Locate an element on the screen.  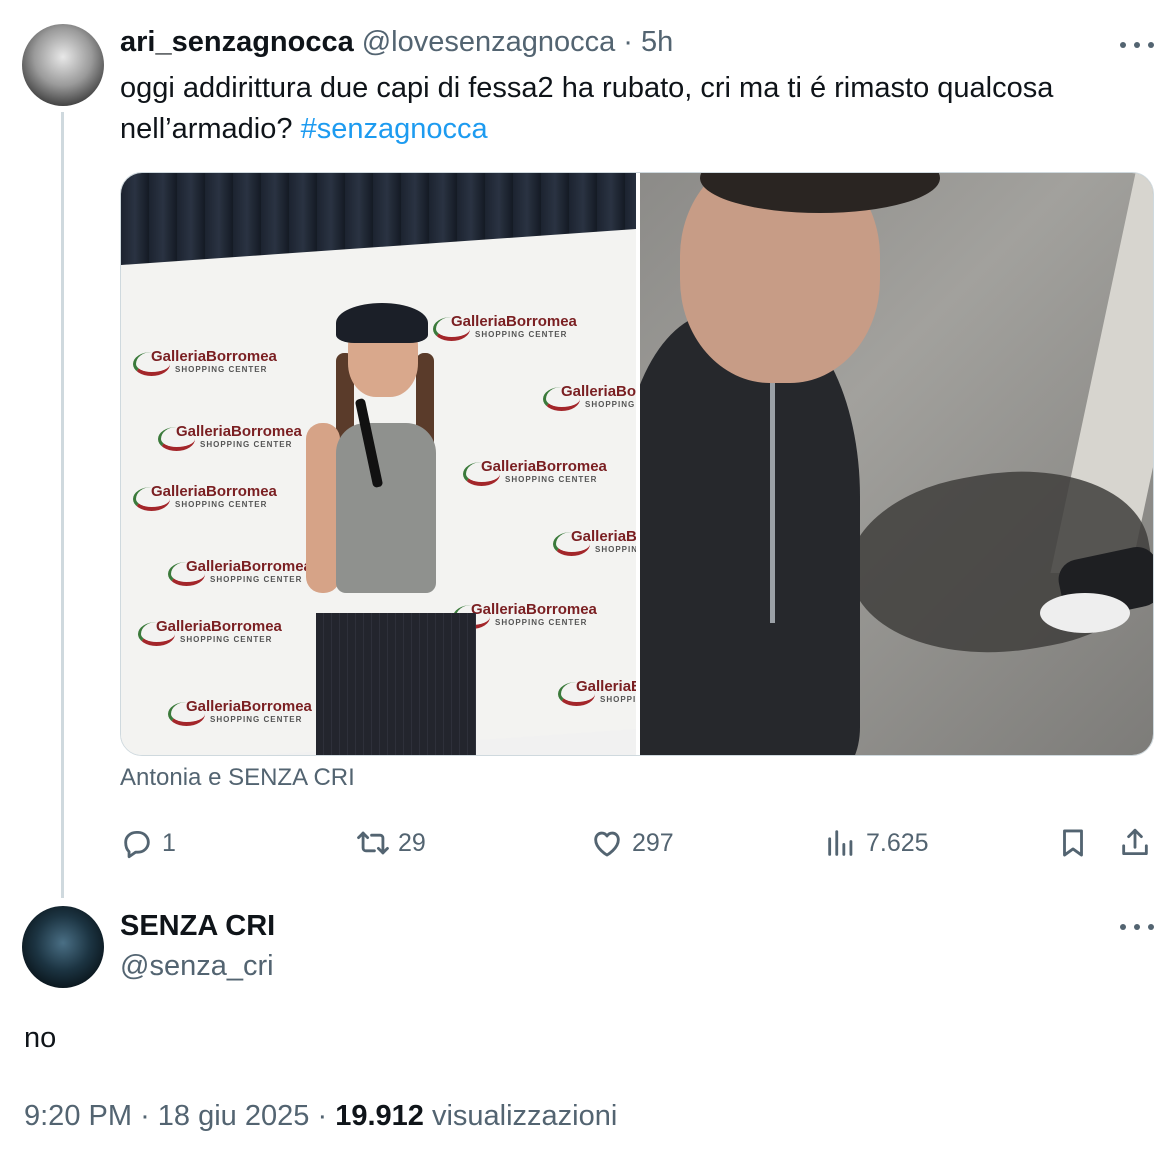
user-handle: @lovesenzagnocca is located at coordinates (489, 42).